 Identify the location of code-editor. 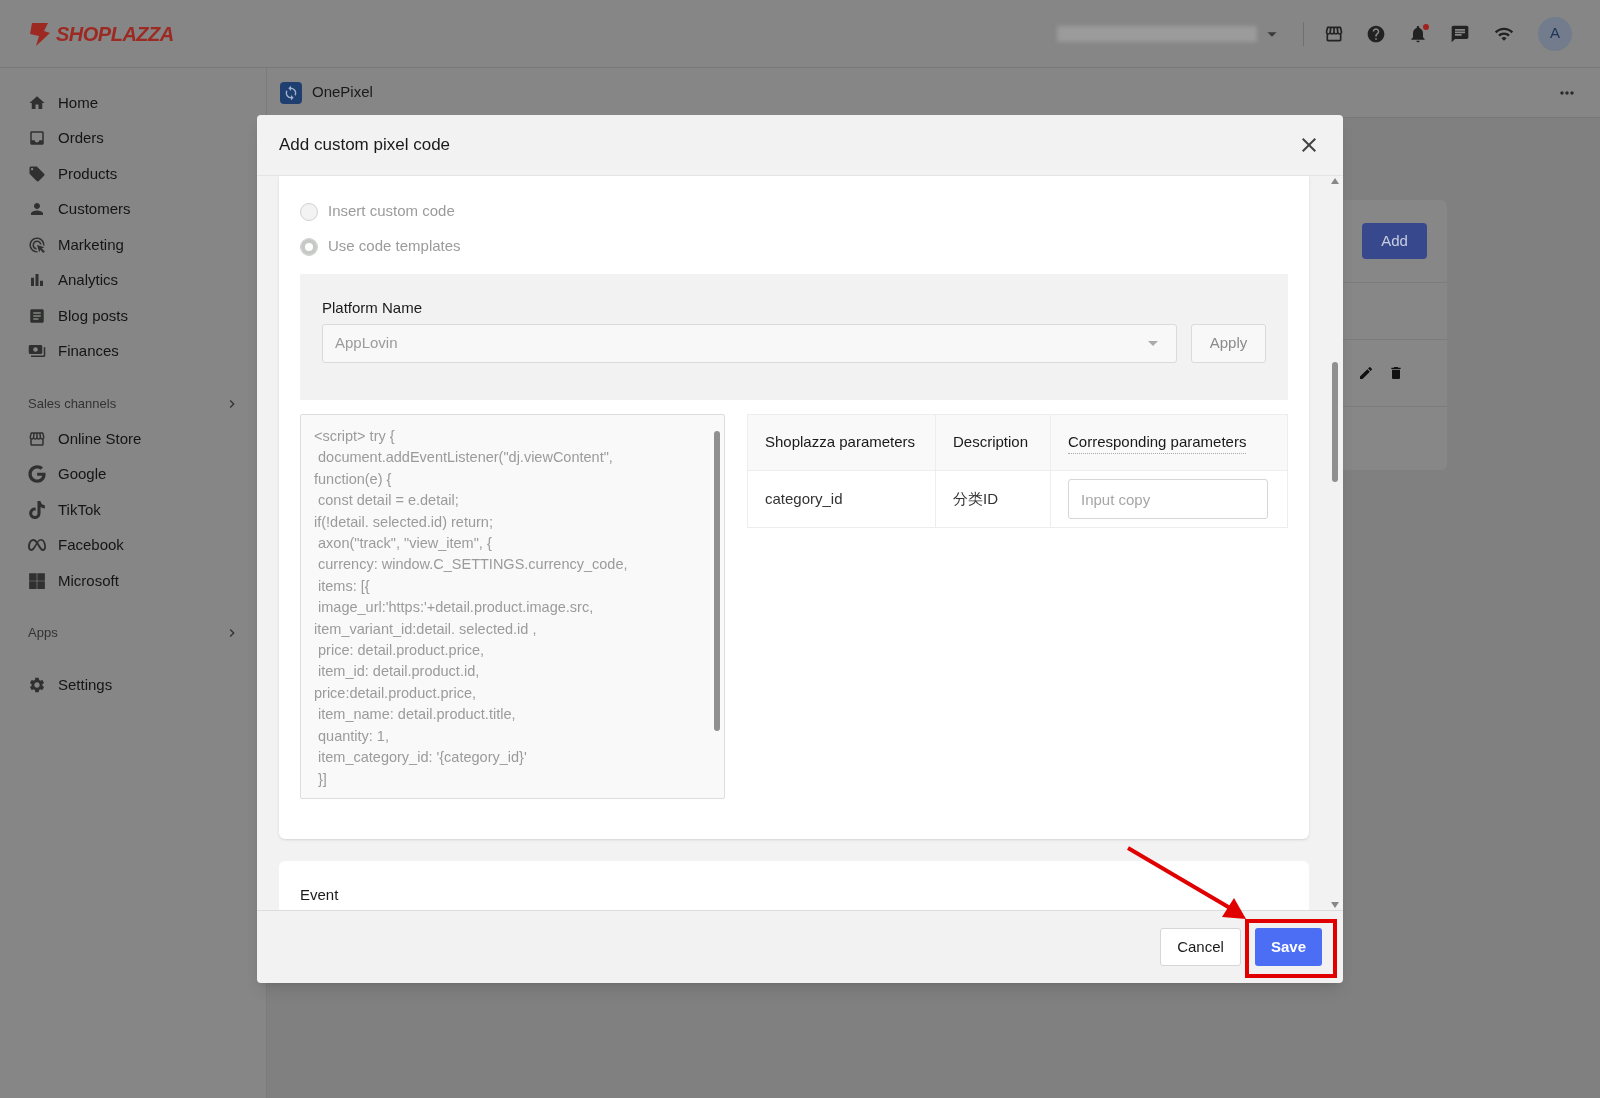
(512, 606).